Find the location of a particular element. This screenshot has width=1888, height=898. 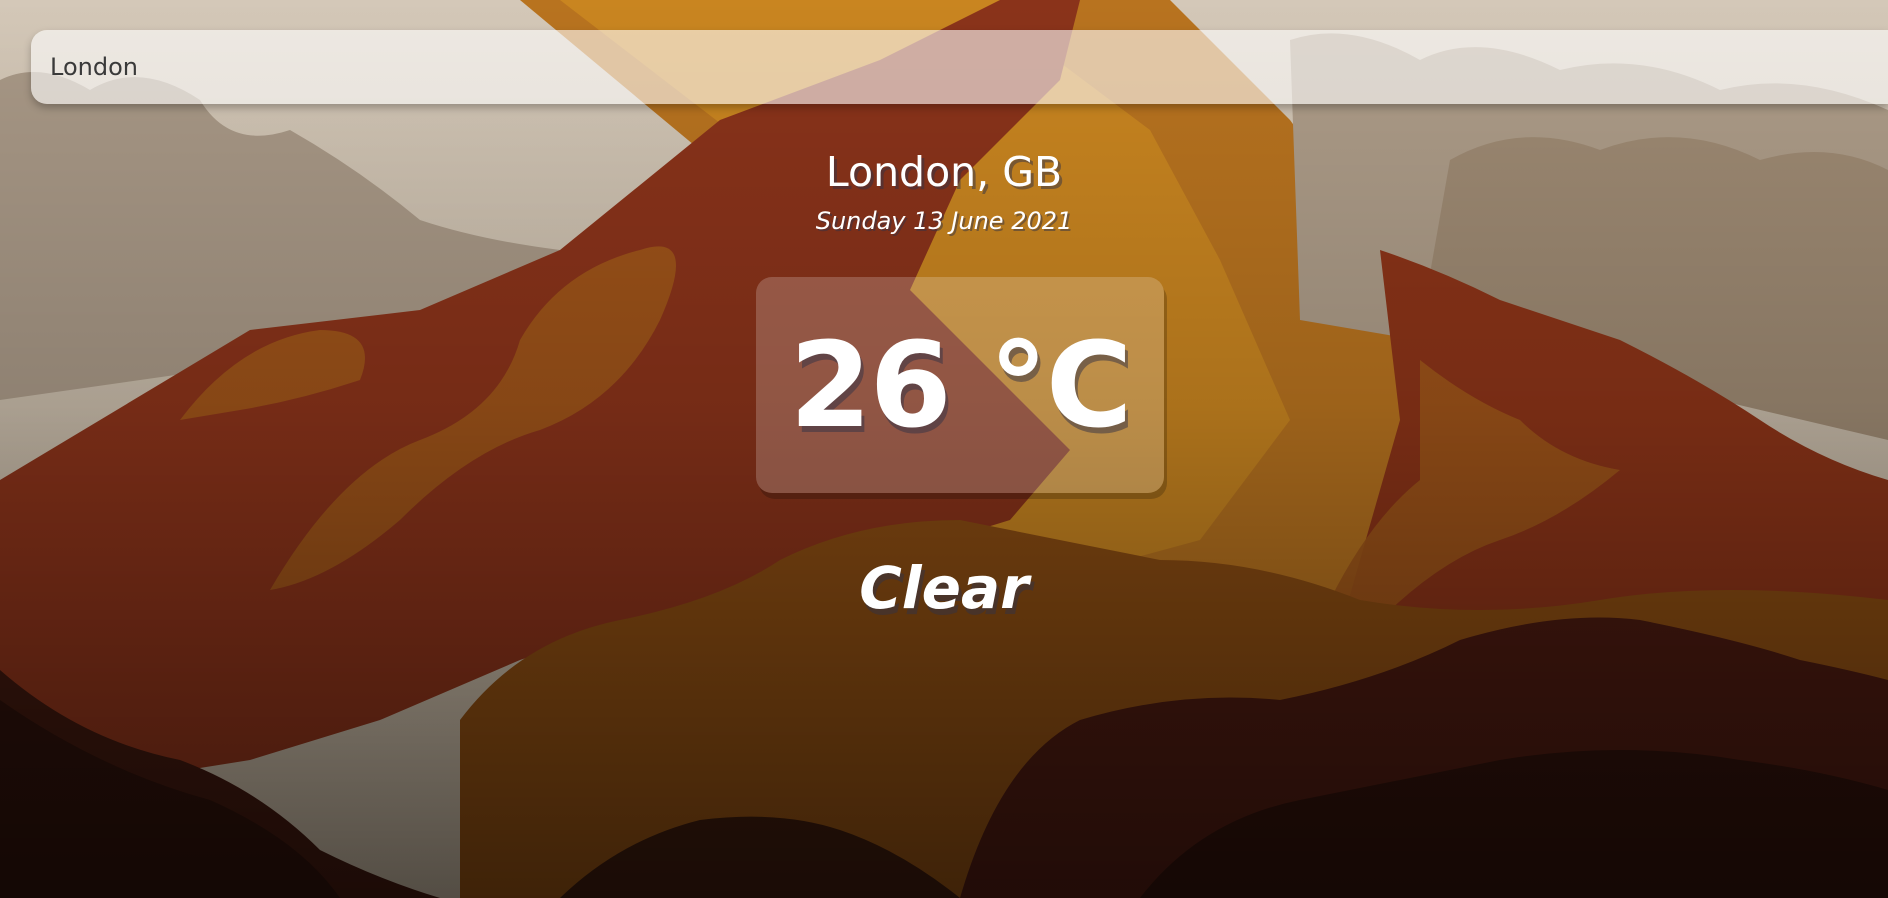

temperature-value: 26 °C is located at coordinates (961, 385).